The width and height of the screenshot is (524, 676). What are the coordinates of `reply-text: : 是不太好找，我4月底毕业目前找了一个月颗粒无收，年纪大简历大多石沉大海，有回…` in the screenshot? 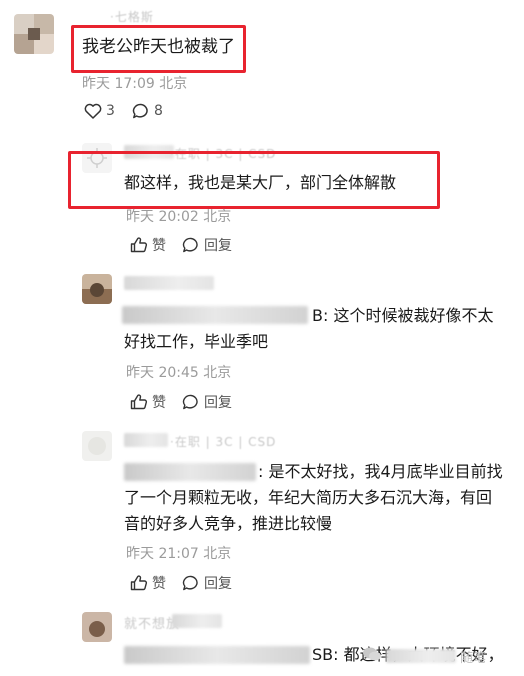 It's located at (313, 497).